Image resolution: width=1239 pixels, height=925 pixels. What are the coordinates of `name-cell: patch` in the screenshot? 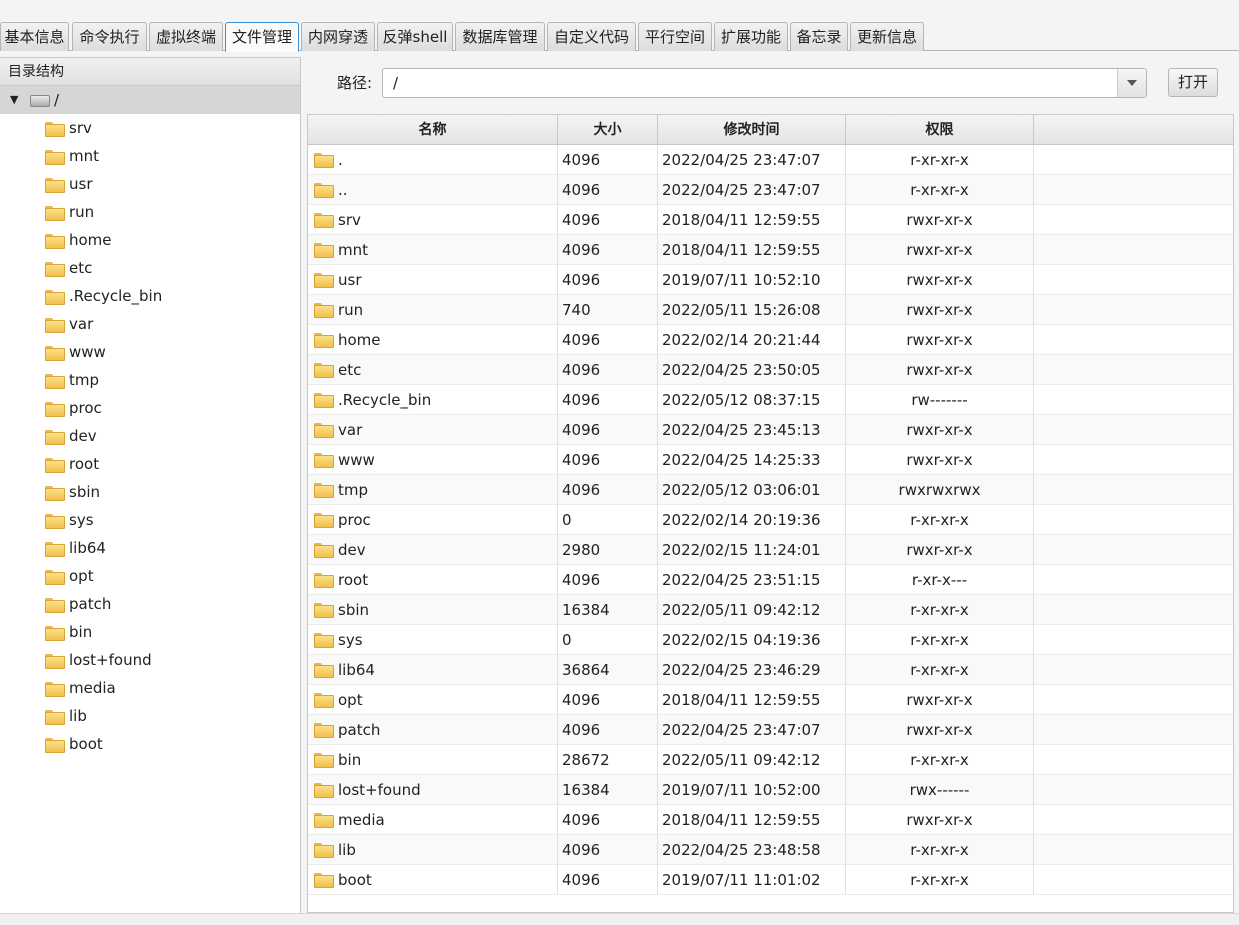 It's located at (433, 730).